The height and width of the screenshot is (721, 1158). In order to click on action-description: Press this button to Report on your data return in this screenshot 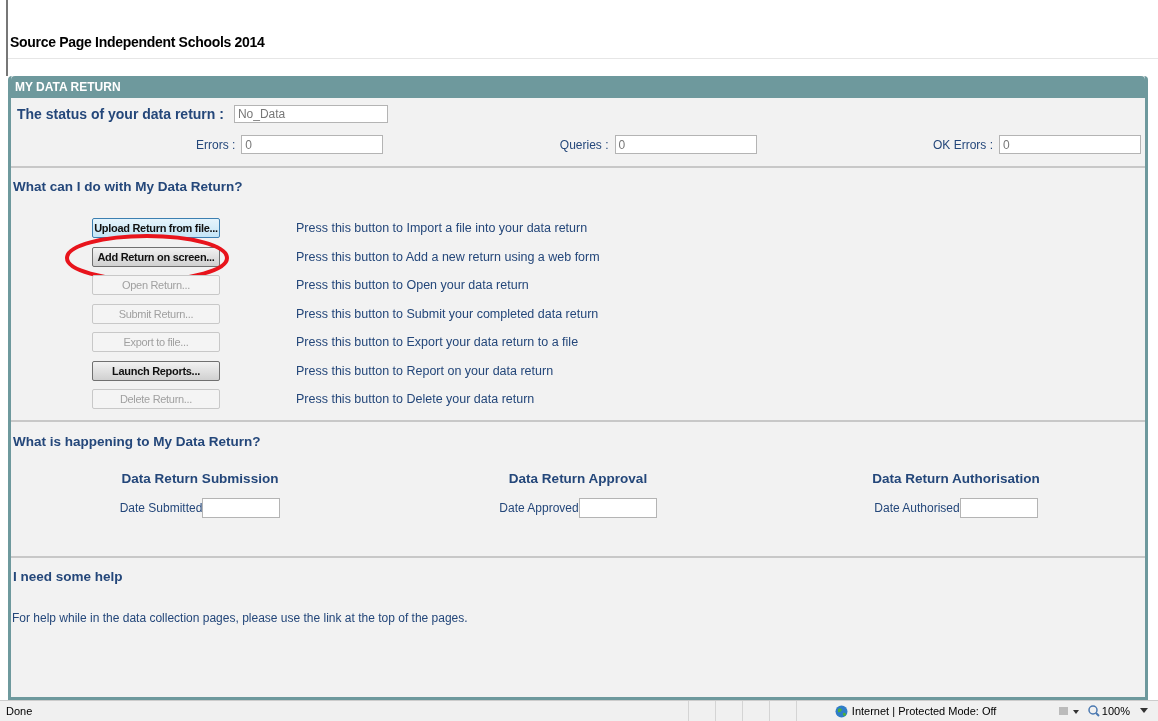, I will do `click(425, 370)`.